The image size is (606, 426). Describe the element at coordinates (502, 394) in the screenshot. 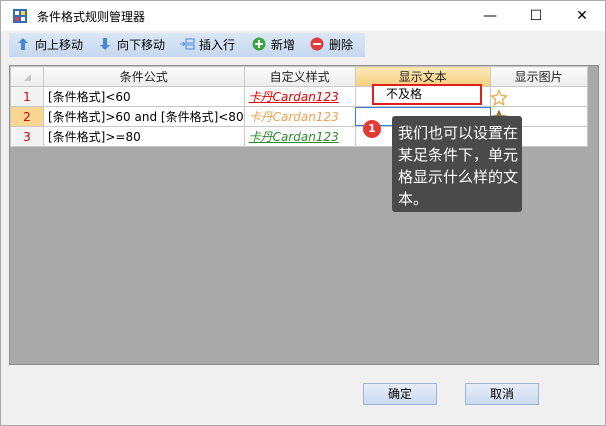

I see `cancel-button: 取消` at that location.